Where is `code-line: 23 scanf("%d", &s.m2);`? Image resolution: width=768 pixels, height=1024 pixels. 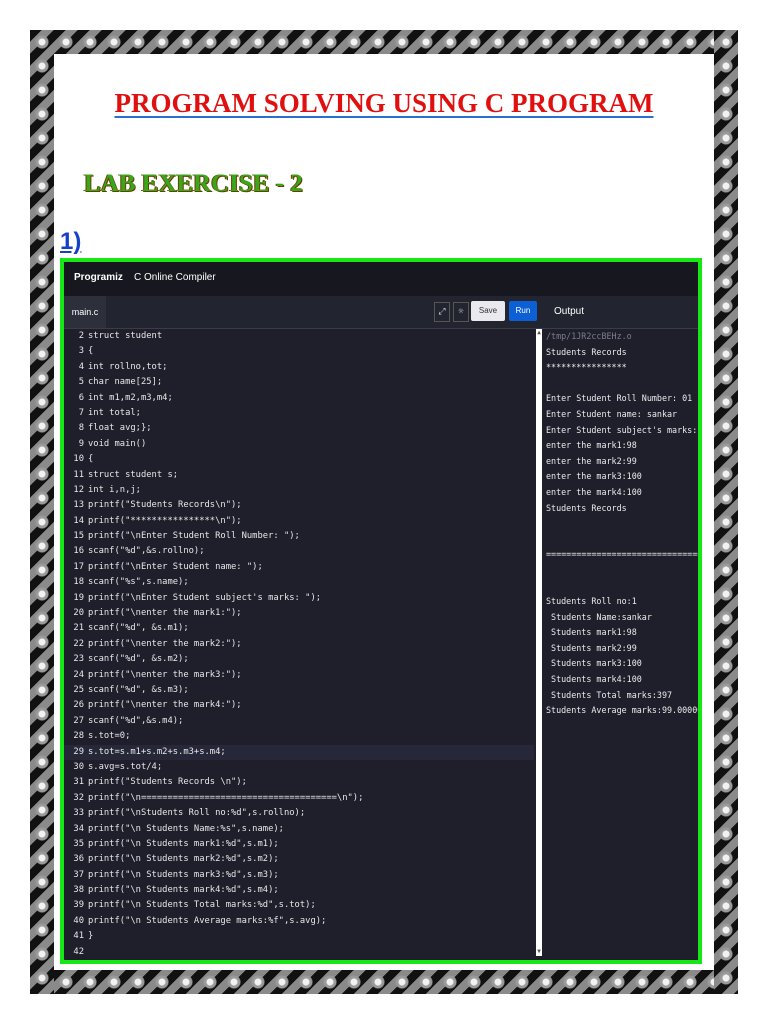
code-line: 23 scanf("%d", &s.m2); is located at coordinates (299, 659).